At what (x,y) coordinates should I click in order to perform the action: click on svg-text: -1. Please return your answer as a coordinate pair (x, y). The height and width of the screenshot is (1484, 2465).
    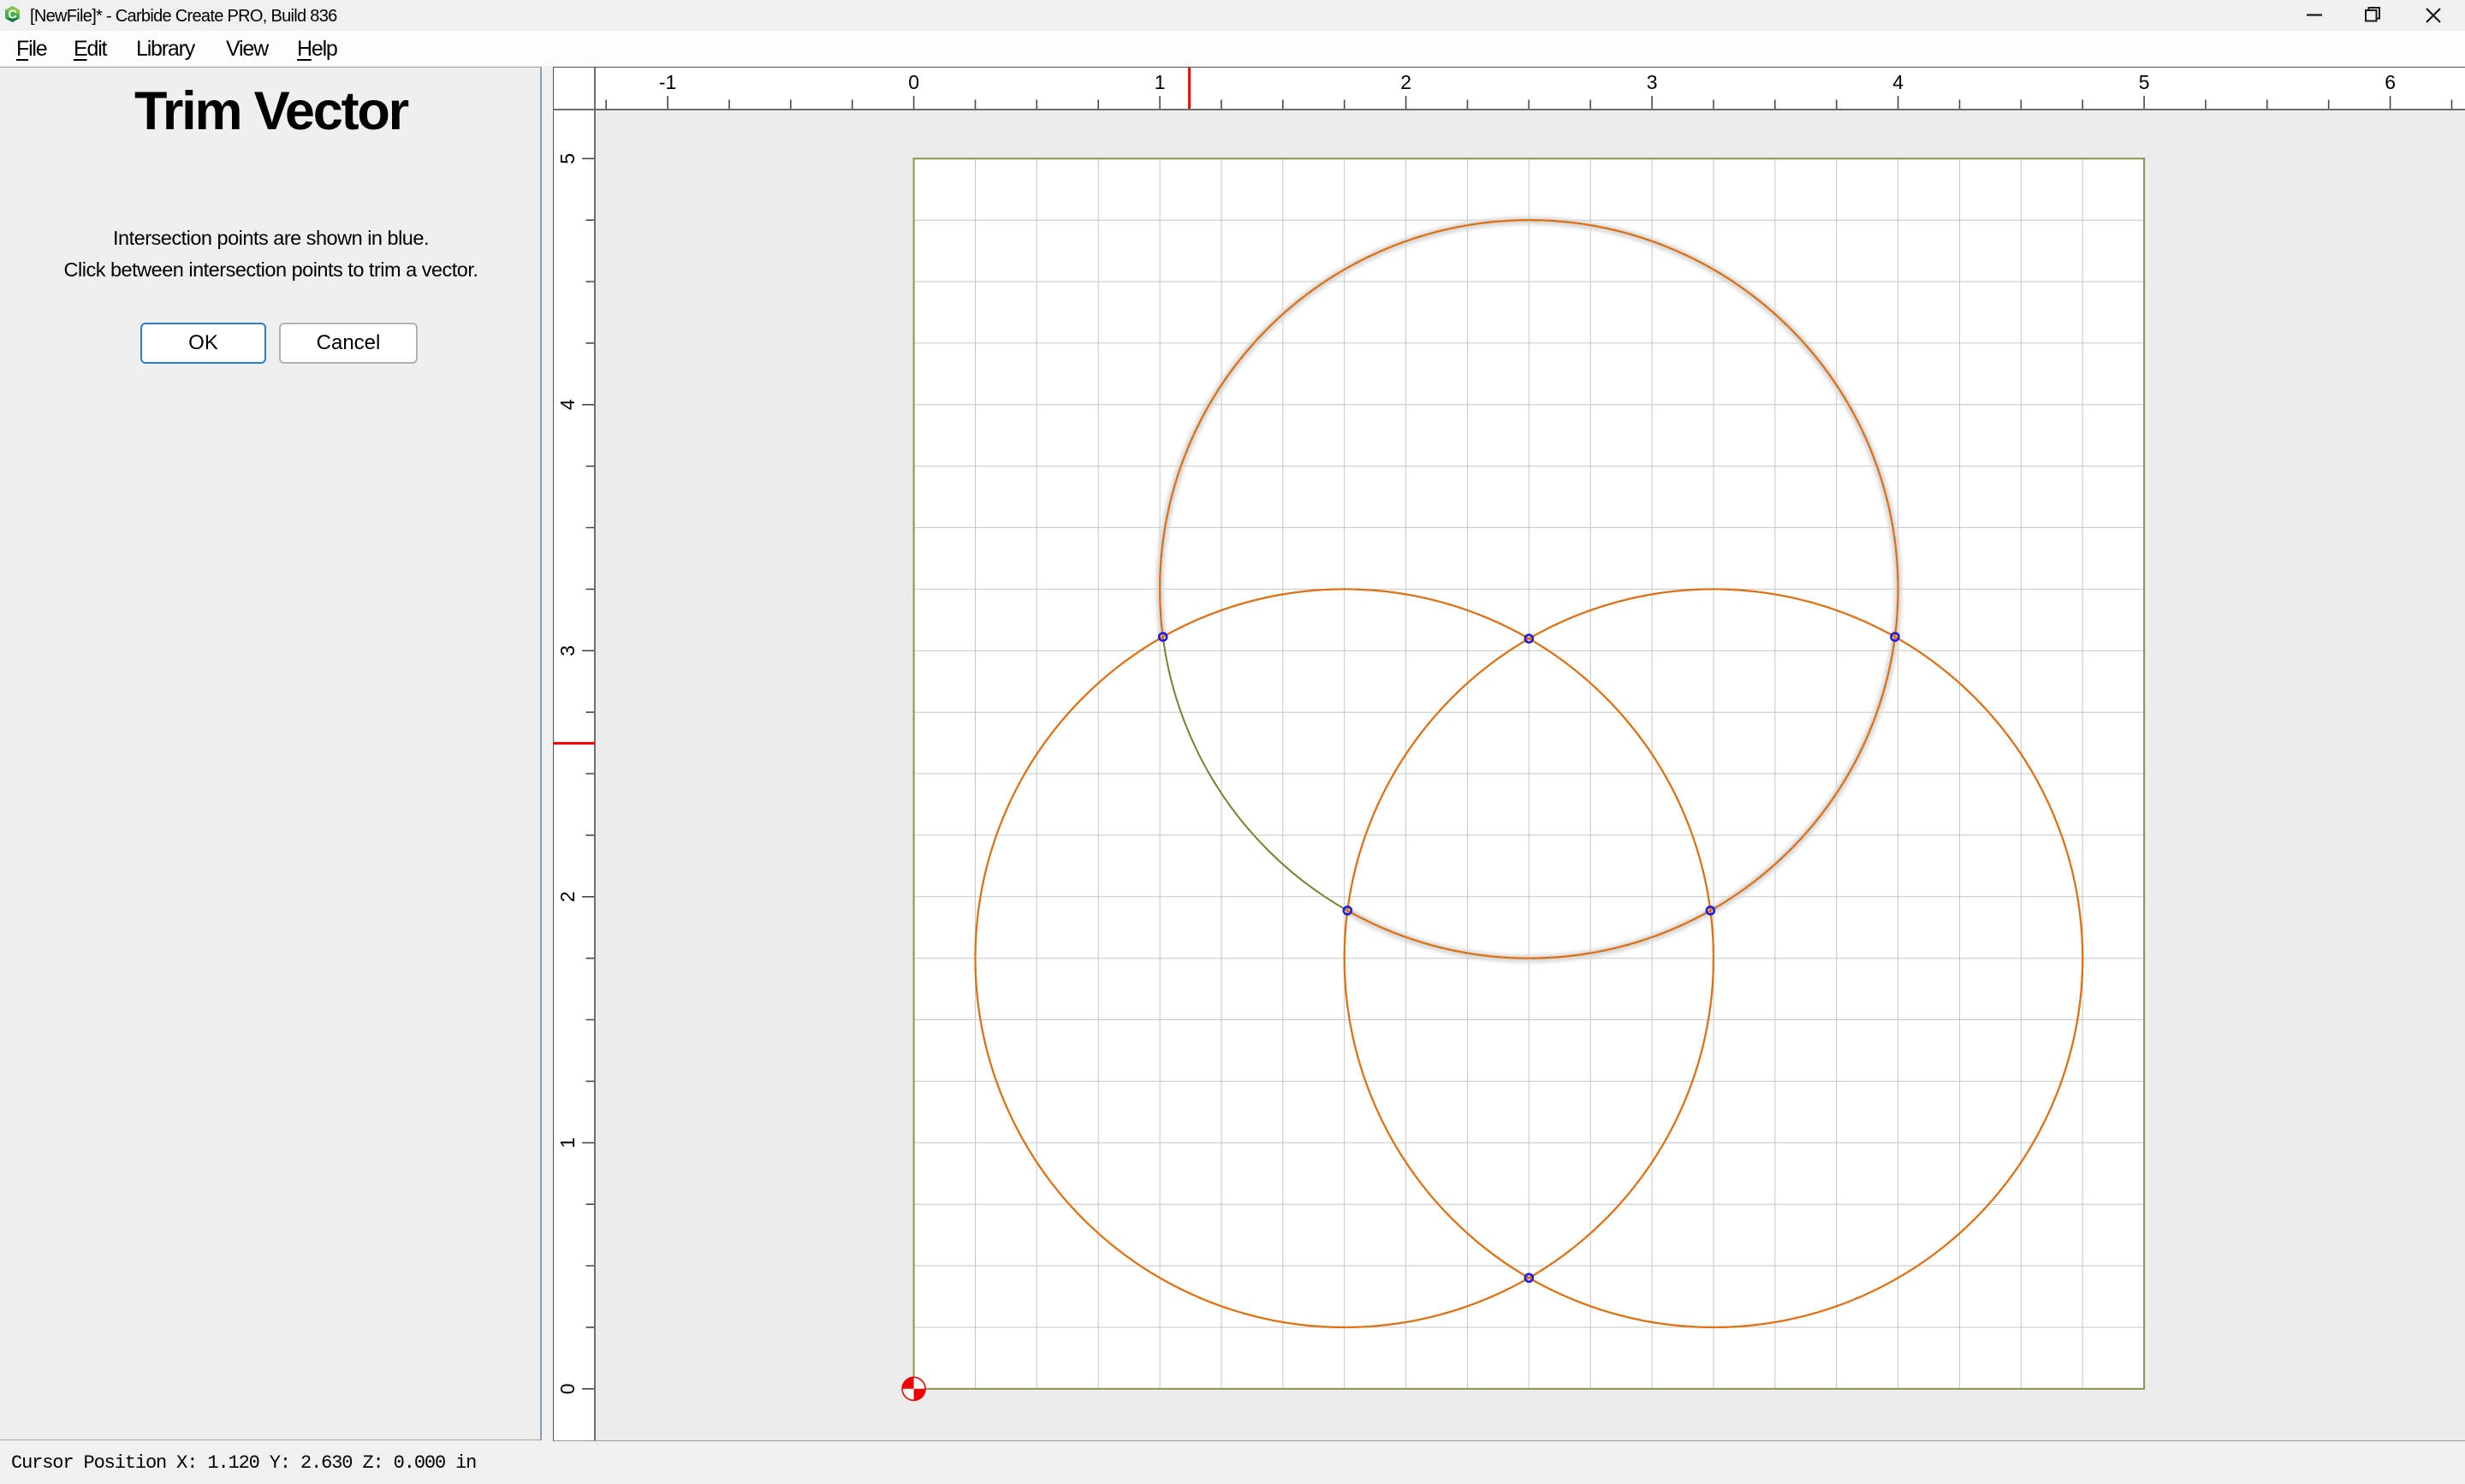
    Looking at the image, I should click on (667, 82).